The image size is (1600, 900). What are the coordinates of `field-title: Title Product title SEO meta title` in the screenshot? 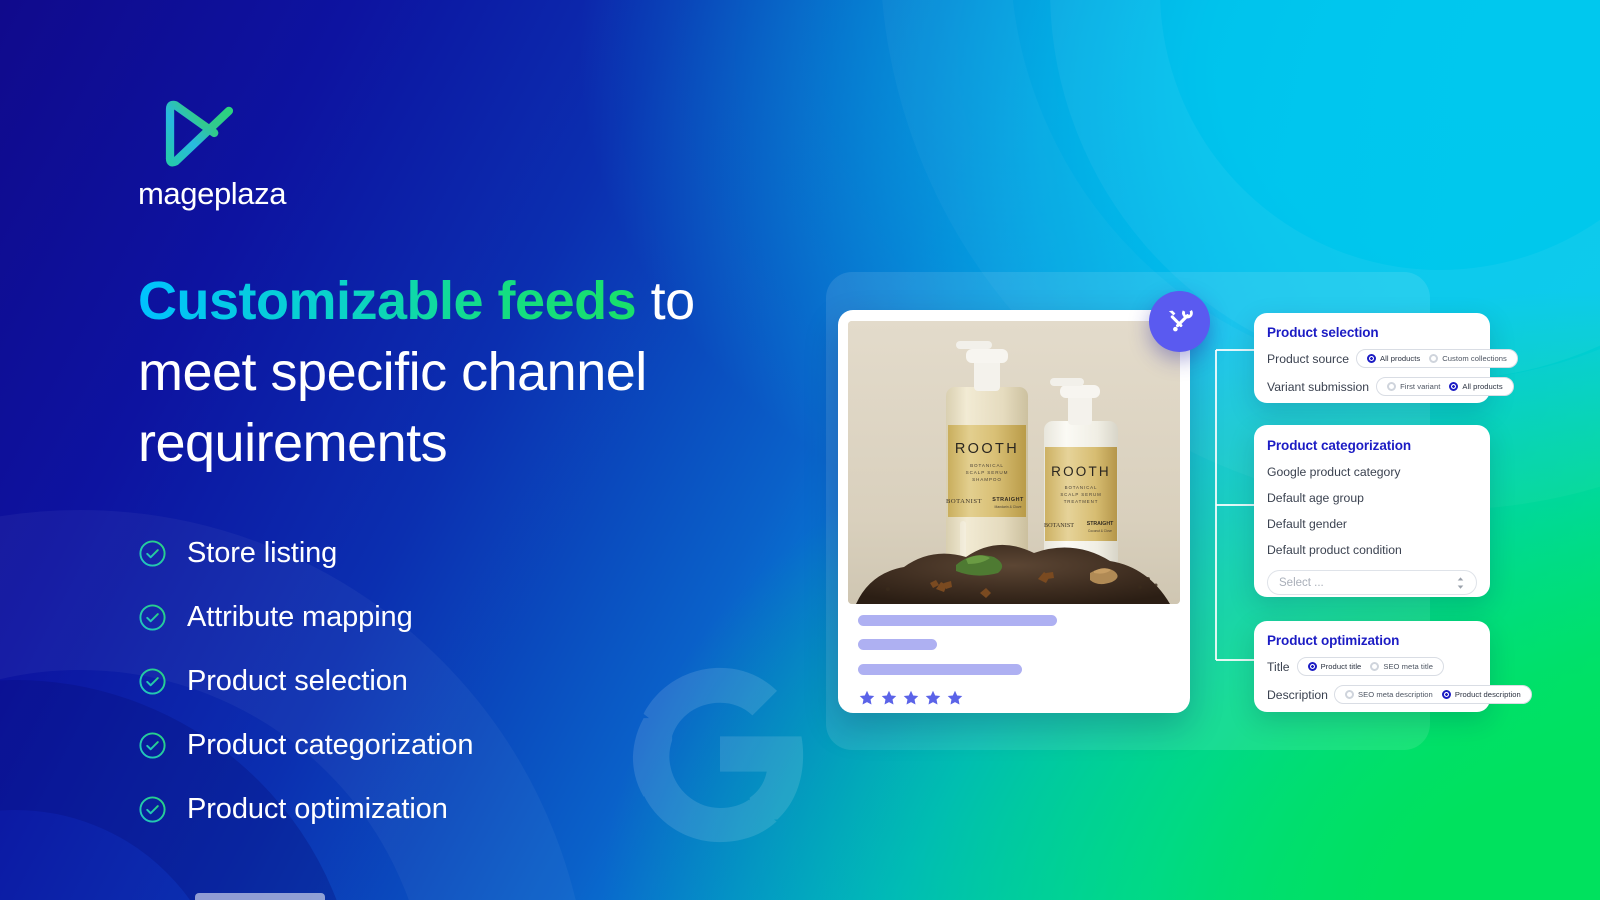 It's located at (1372, 666).